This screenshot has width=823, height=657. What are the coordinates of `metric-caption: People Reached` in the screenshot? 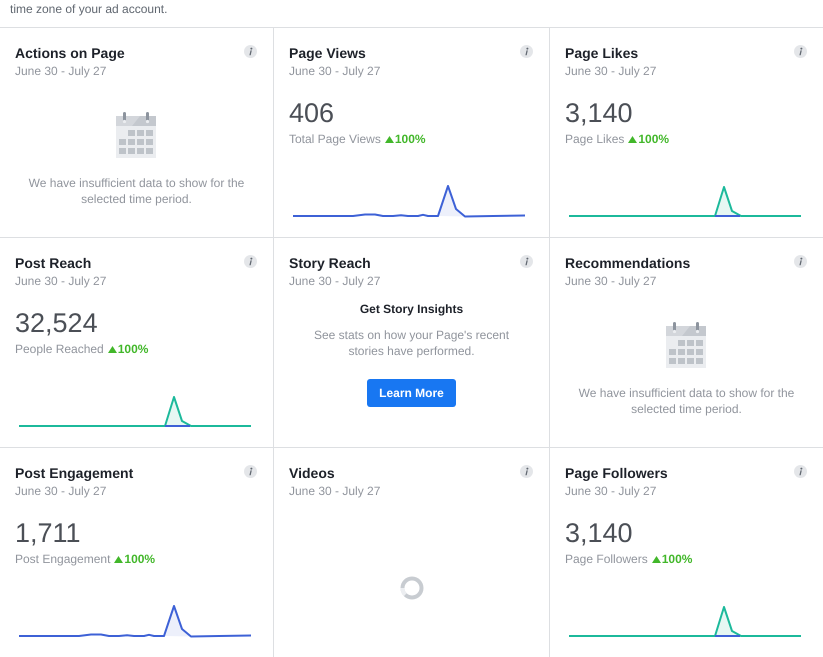 It's located at (59, 349).